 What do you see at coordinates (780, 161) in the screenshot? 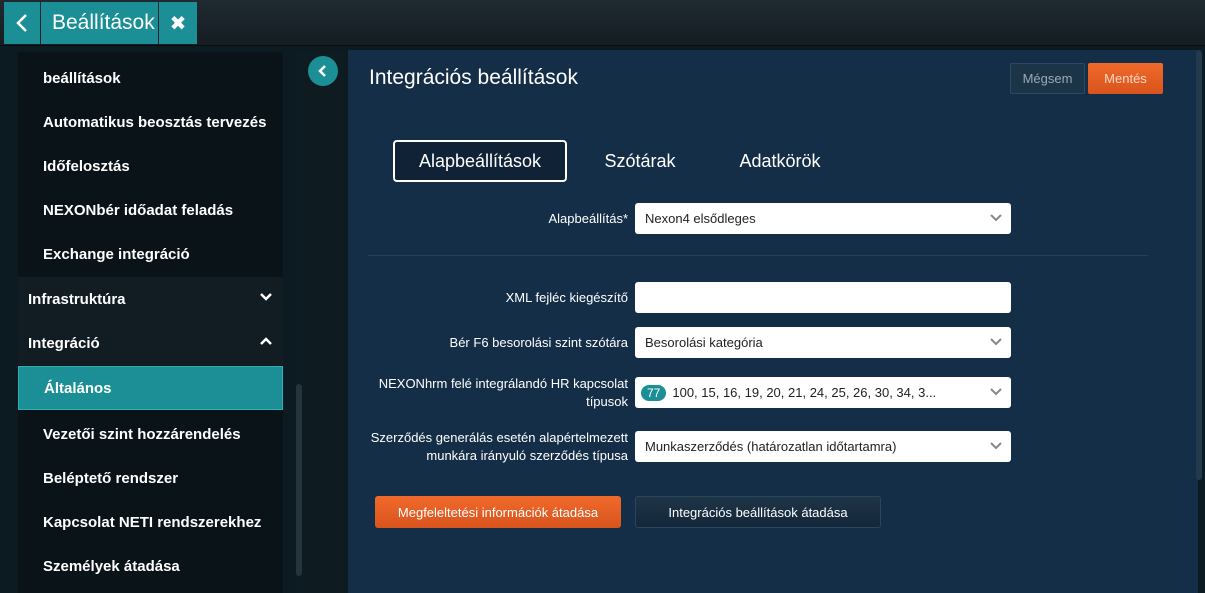
I see `tab-adatkorok: Adatkörök` at bounding box center [780, 161].